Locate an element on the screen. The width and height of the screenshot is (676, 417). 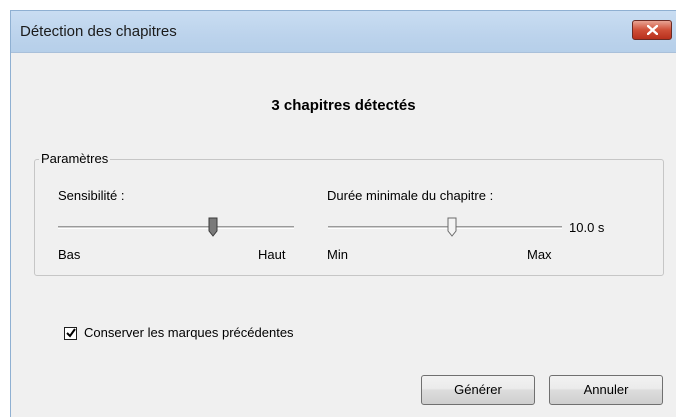
cancel-button: Annuler is located at coordinates (606, 390).